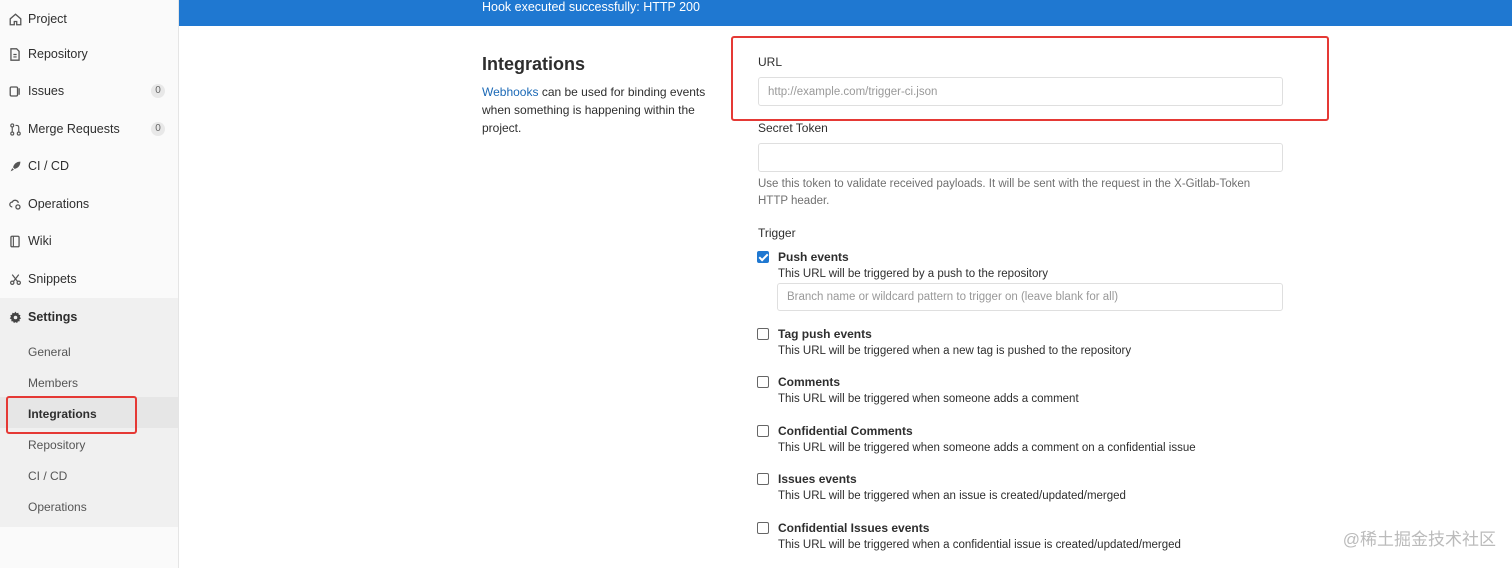  I want to click on sidebar-item-merge-requests: Merge Requests 0, so click(89, 129).